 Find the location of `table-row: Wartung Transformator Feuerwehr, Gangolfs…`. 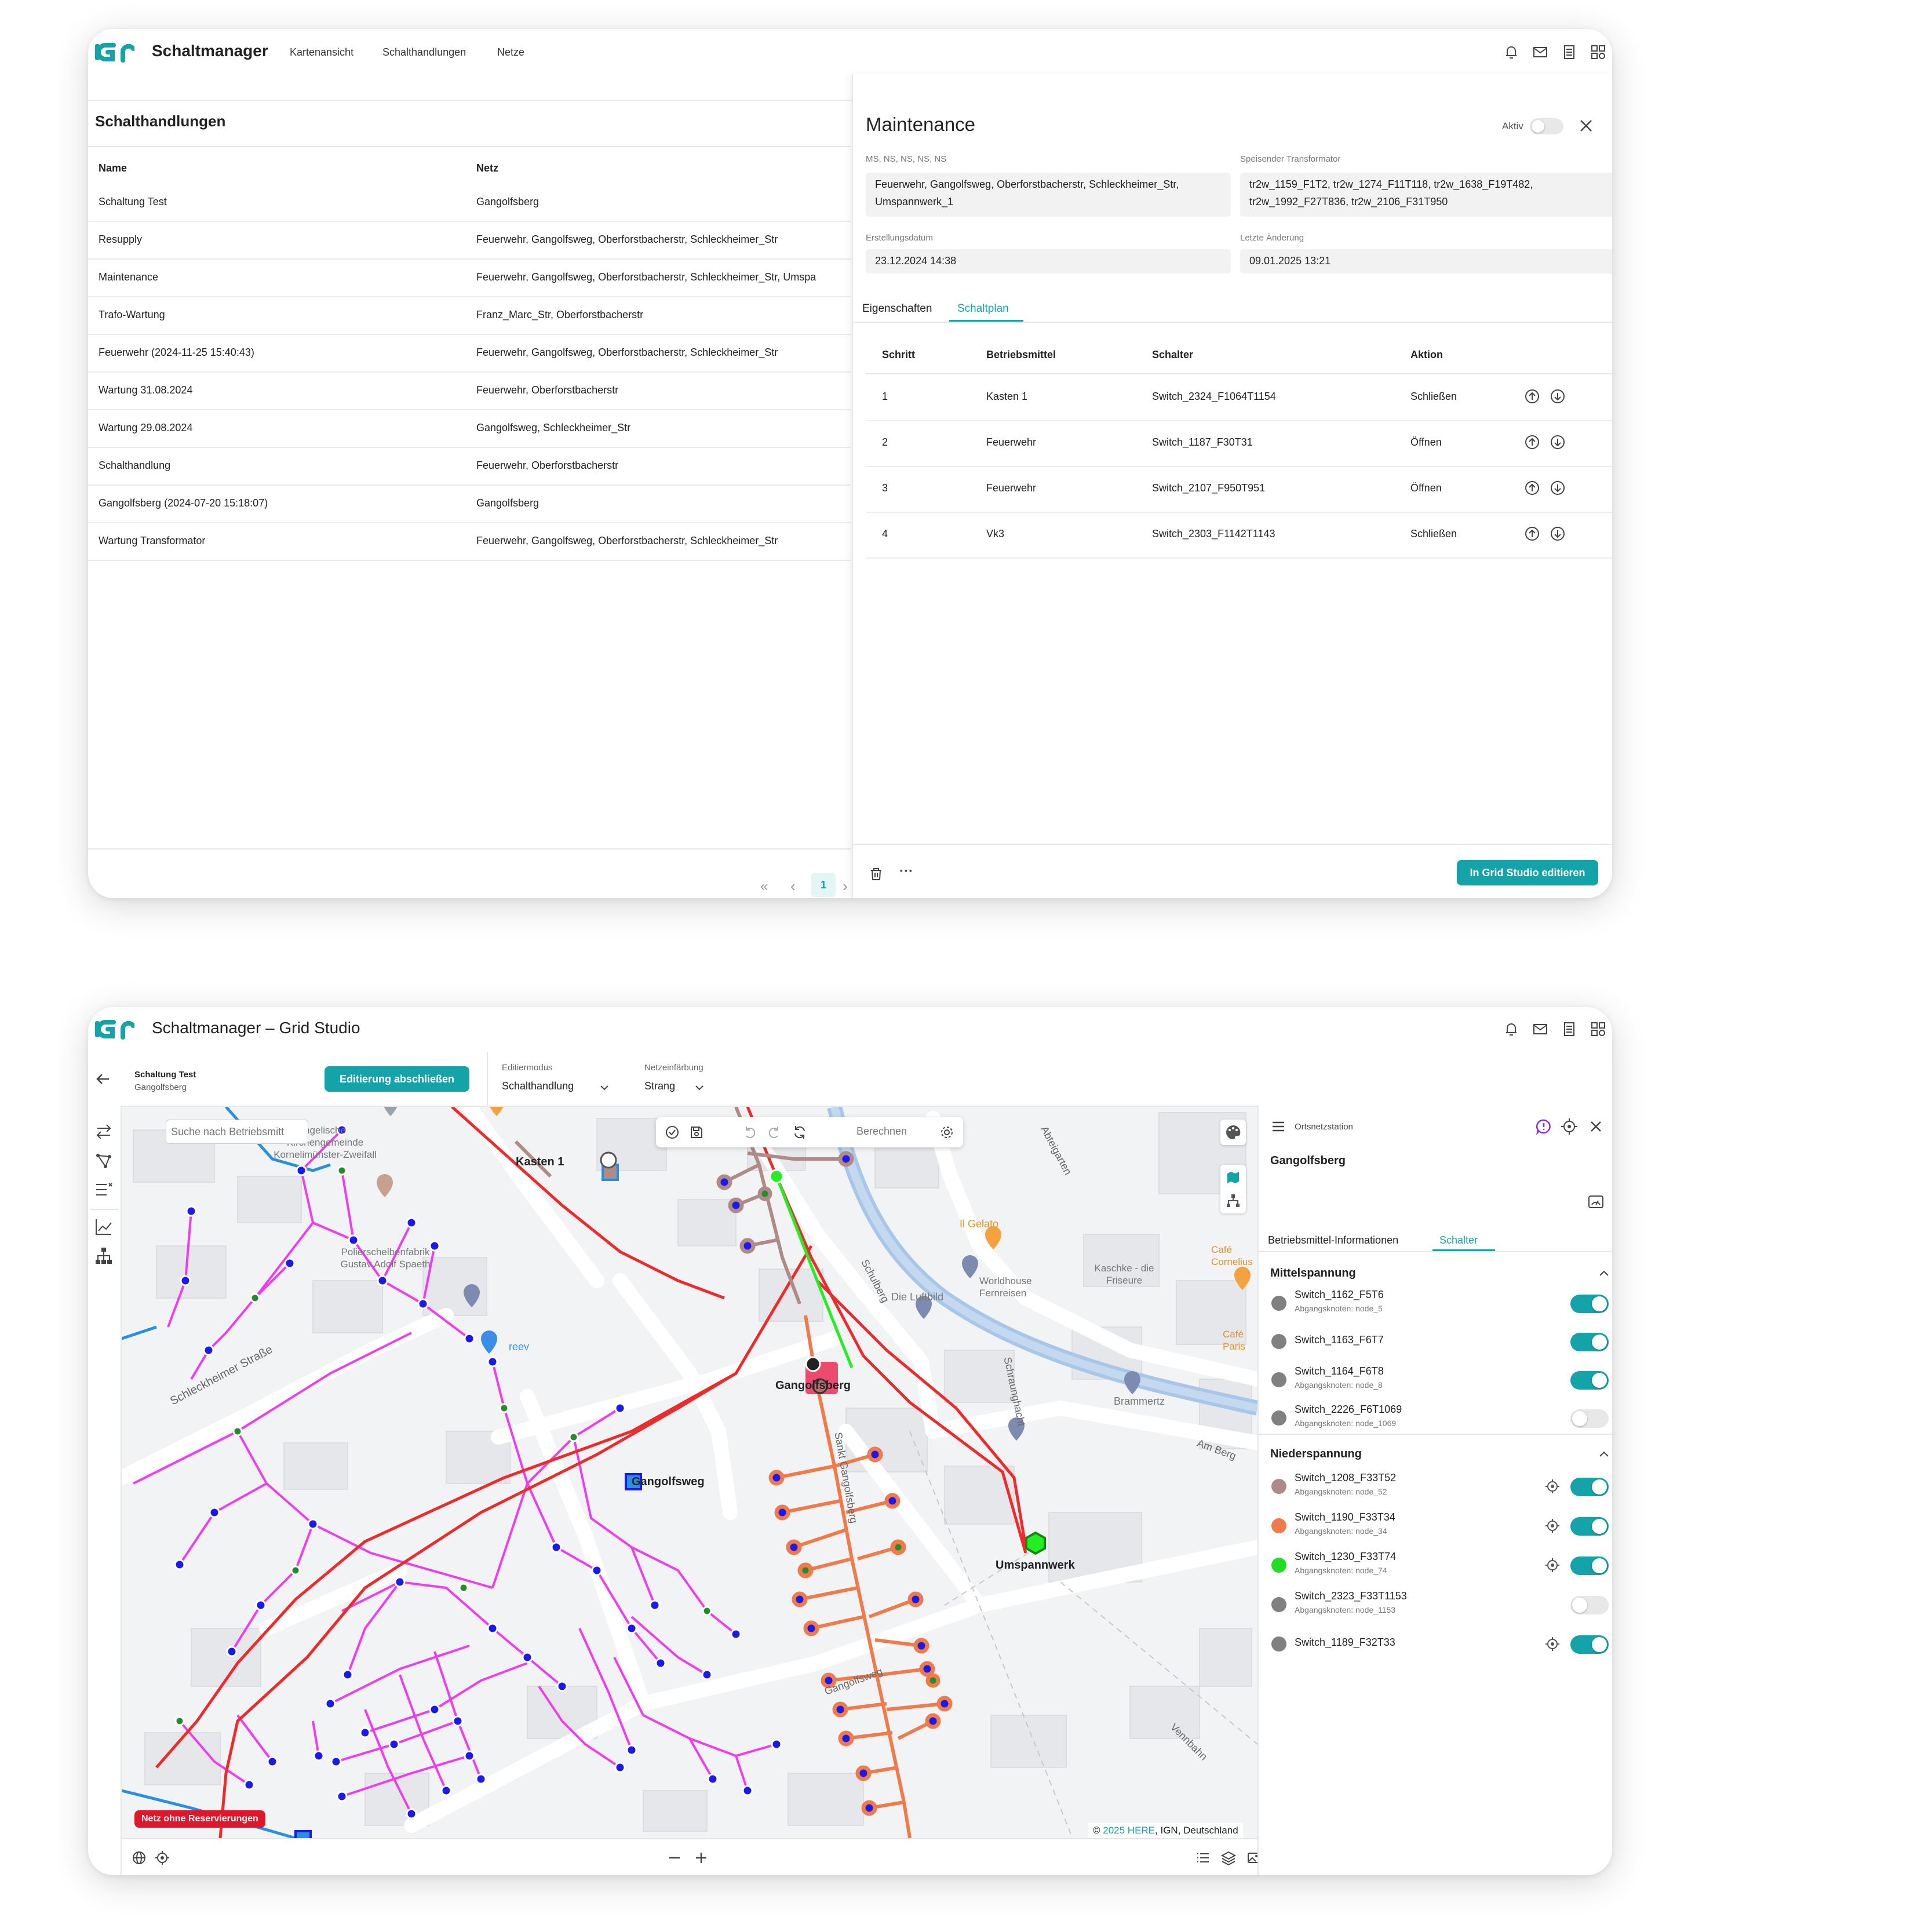

table-row: Wartung Transformator Feuerwehr, Gangolfs… is located at coordinates (469, 541).